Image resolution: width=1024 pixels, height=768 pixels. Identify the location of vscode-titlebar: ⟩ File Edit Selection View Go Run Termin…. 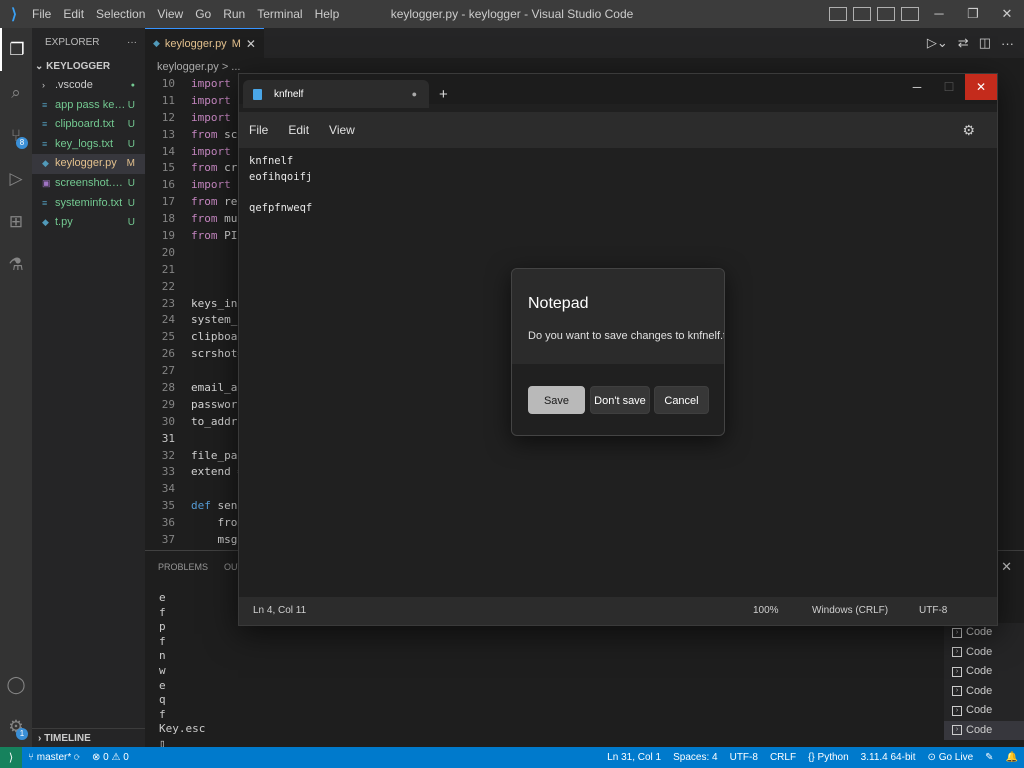
(512, 14).